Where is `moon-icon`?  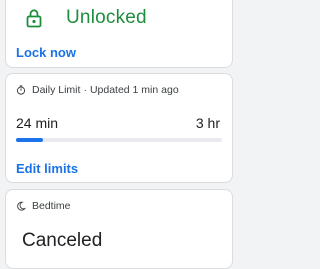 moon-icon is located at coordinates (21, 206).